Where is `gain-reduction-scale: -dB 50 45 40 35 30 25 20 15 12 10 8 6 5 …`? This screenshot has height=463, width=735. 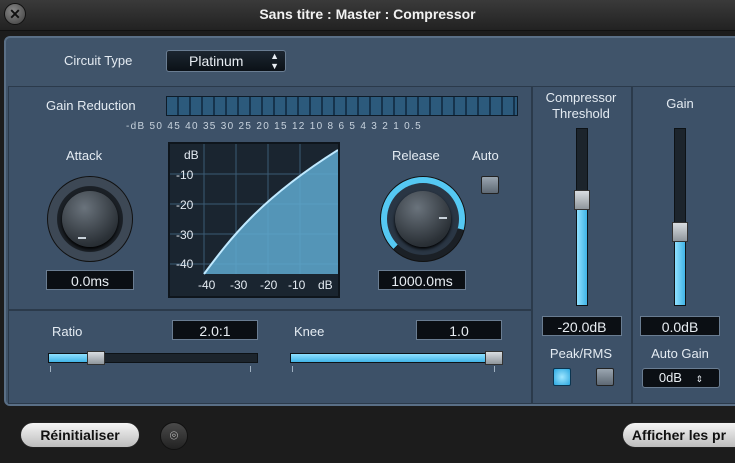
gain-reduction-scale: -dB 50 45 40 35 30 25 20 15 12 10 8 6 5 … is located at coordinates (274, 126).